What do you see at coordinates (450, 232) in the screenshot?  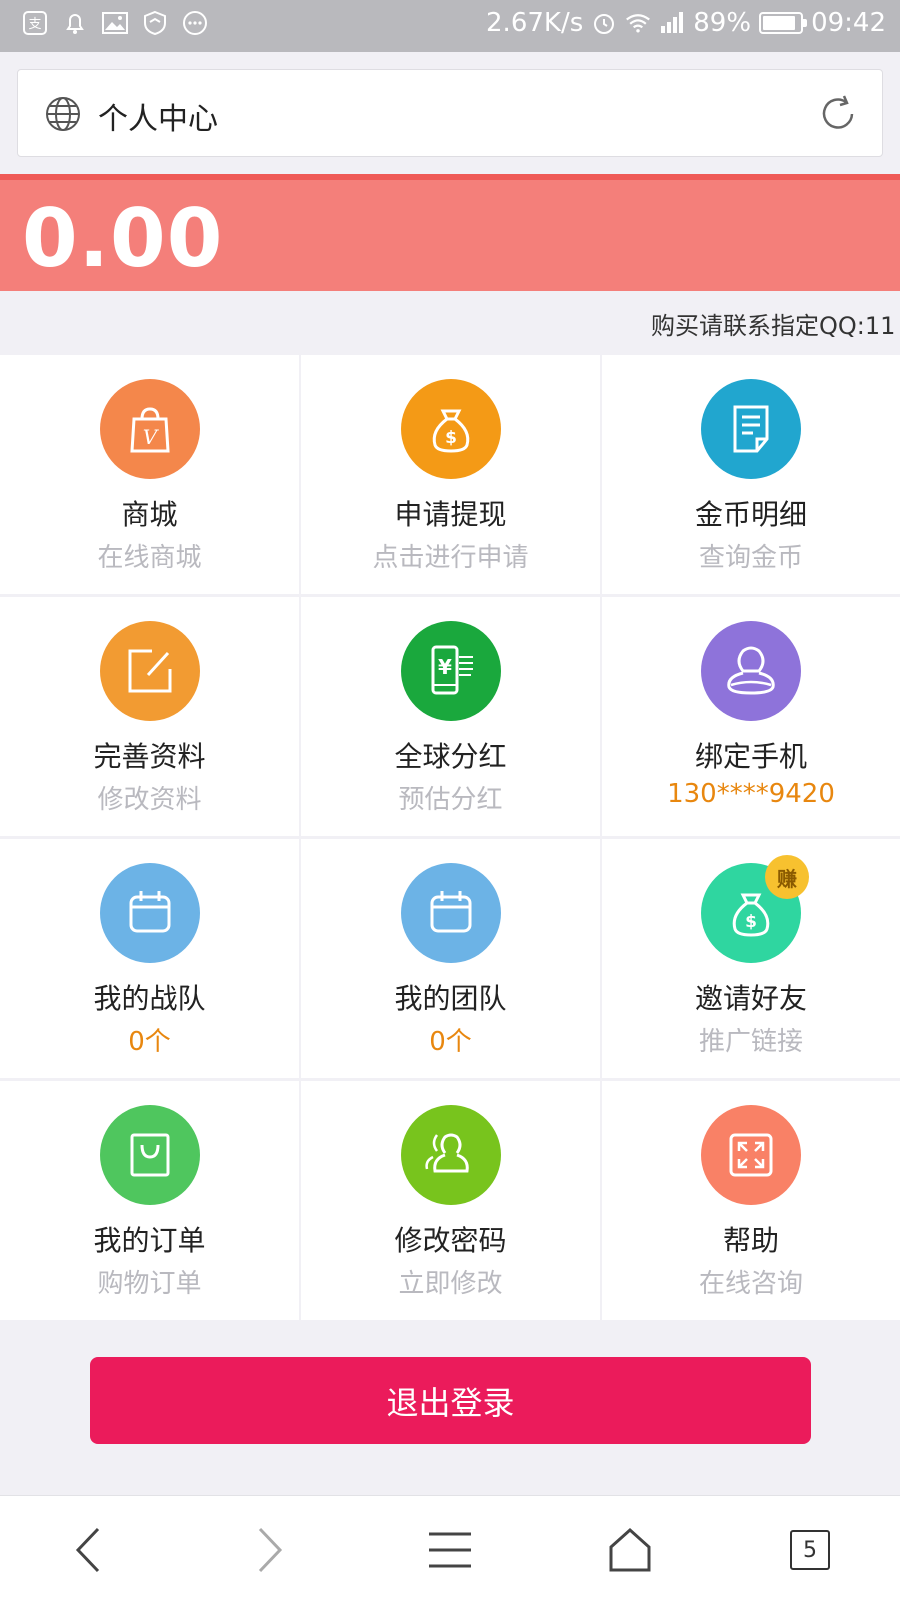 I see `balance-banner: 0.00` at bounding box center [450, 232].